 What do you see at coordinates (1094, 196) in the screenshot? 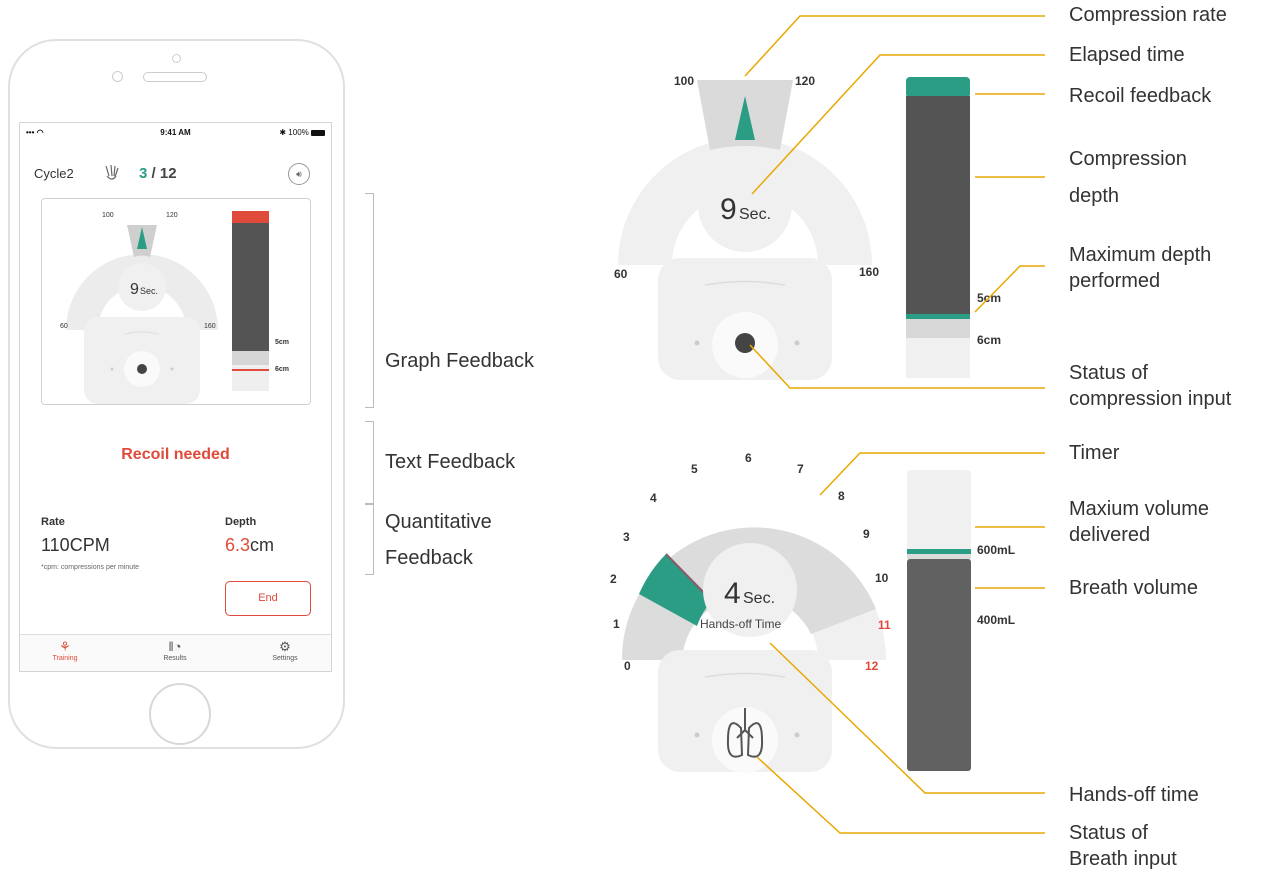
I see `callout-compression-depth-2: depth` at bounding box center [1094, 196].